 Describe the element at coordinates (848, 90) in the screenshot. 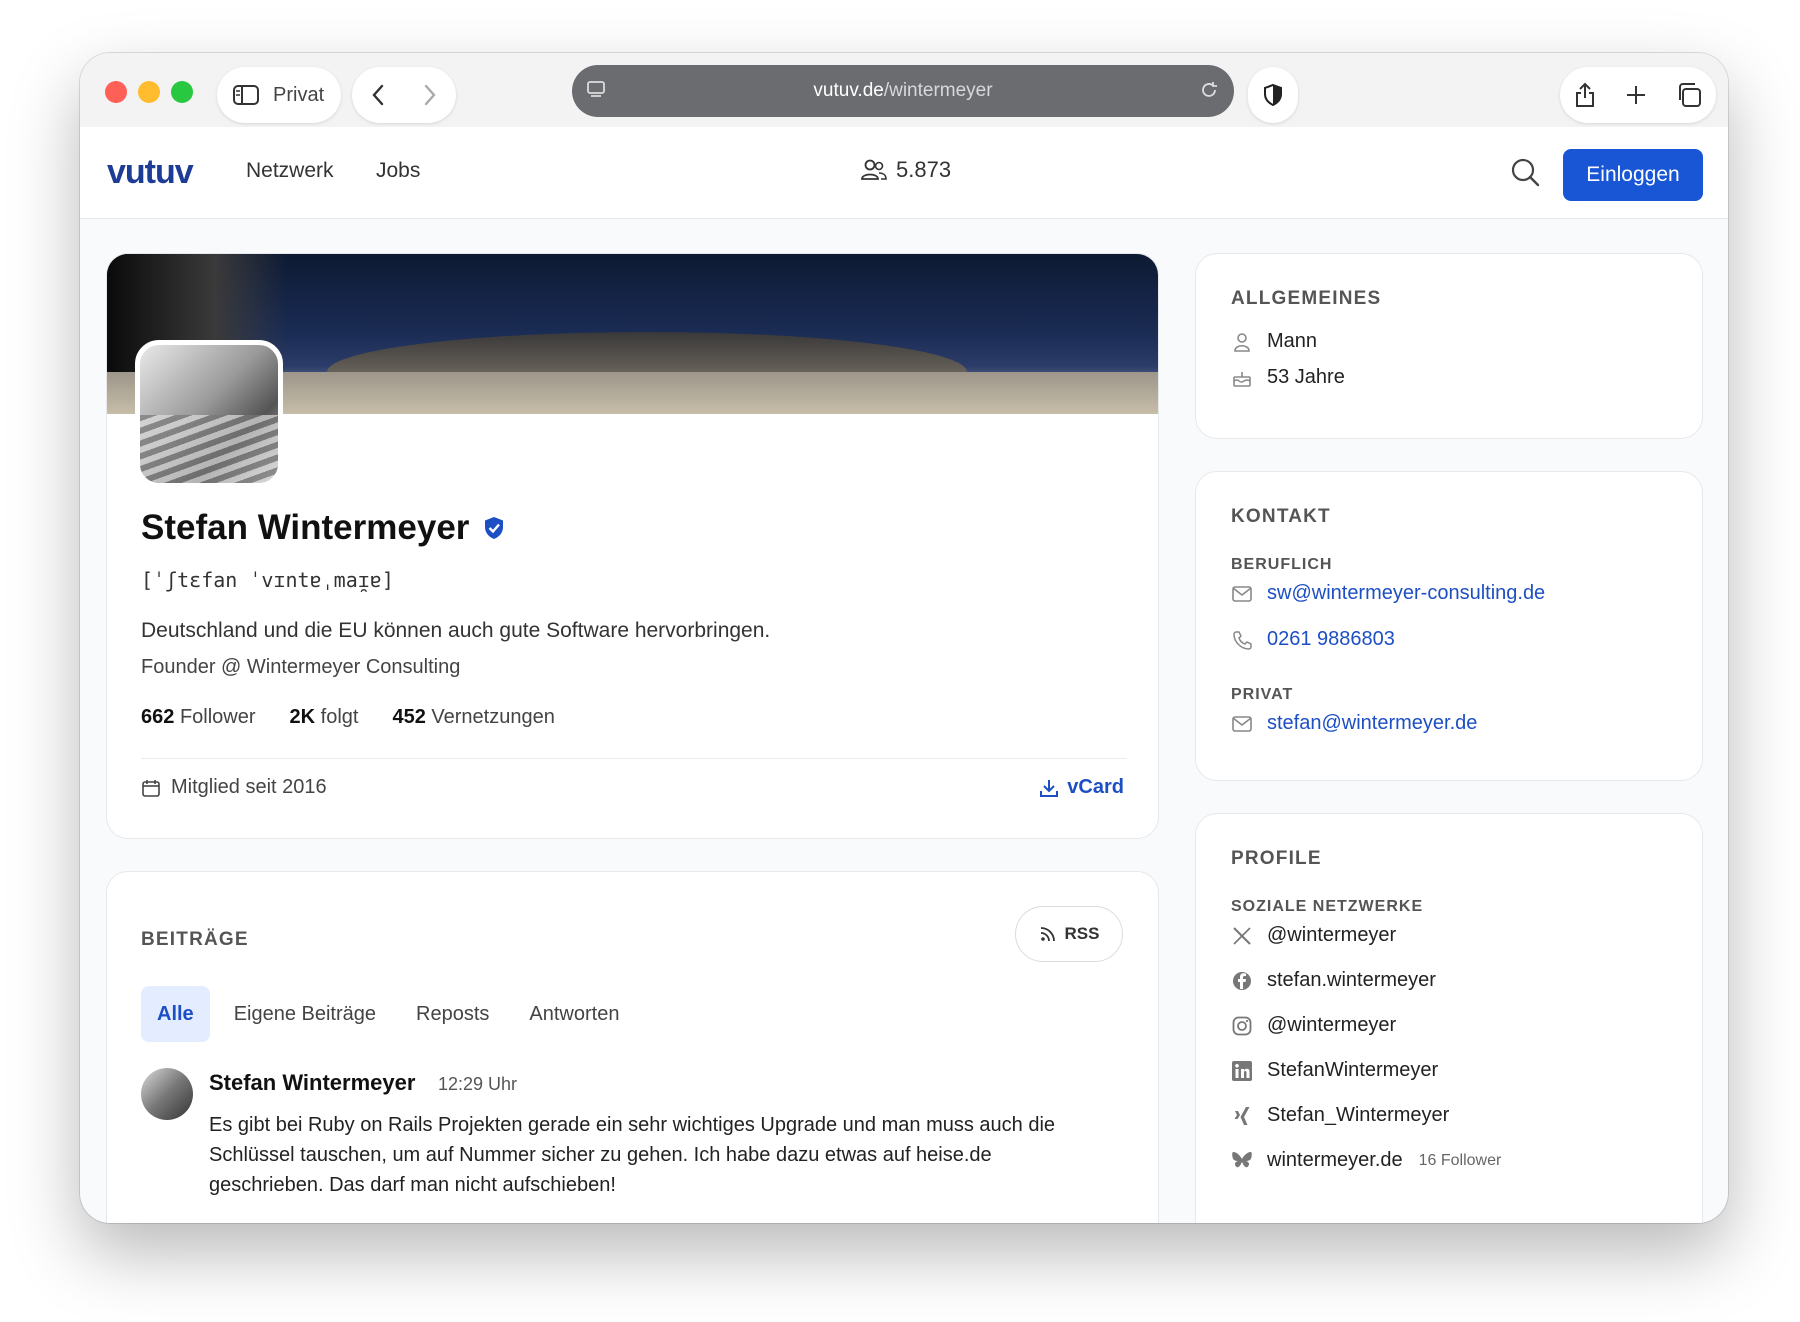

I see `url-host: vutuv.de` at that location.